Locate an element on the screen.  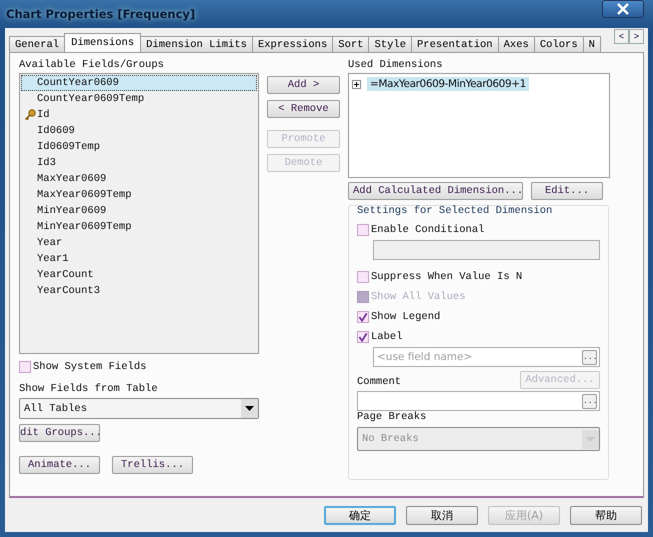
dialog-button: 取消 is located at coordinates (442, 515).